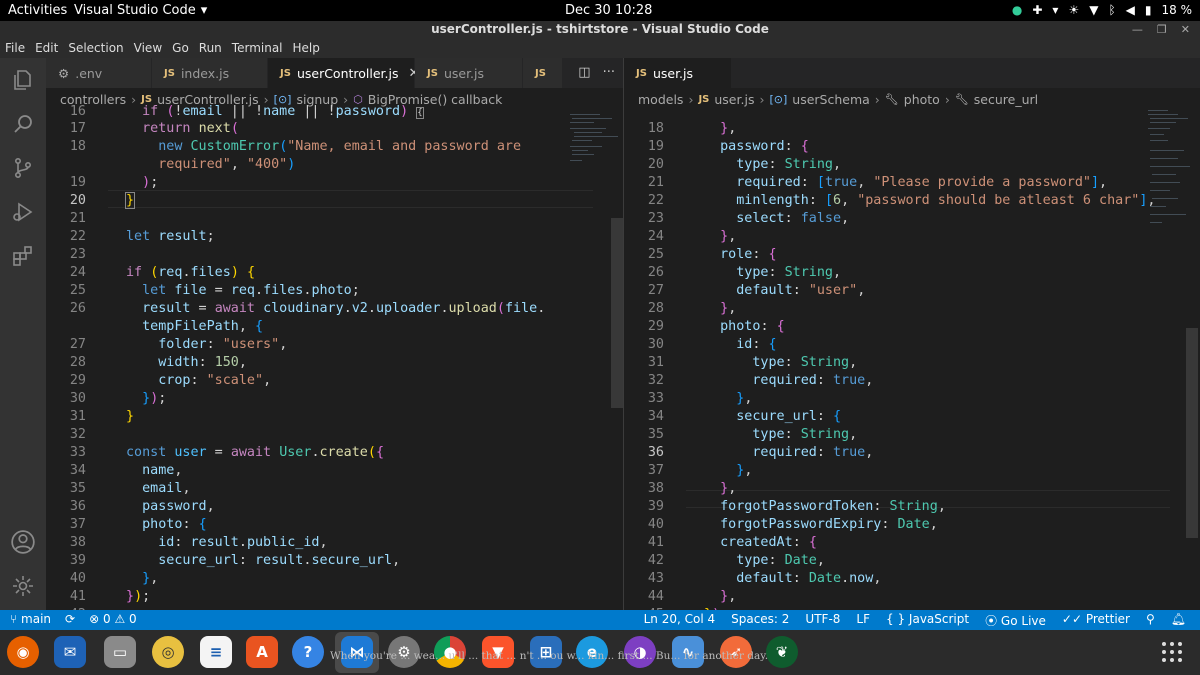  I want to click on help-icon: ?, so click(308, 652).